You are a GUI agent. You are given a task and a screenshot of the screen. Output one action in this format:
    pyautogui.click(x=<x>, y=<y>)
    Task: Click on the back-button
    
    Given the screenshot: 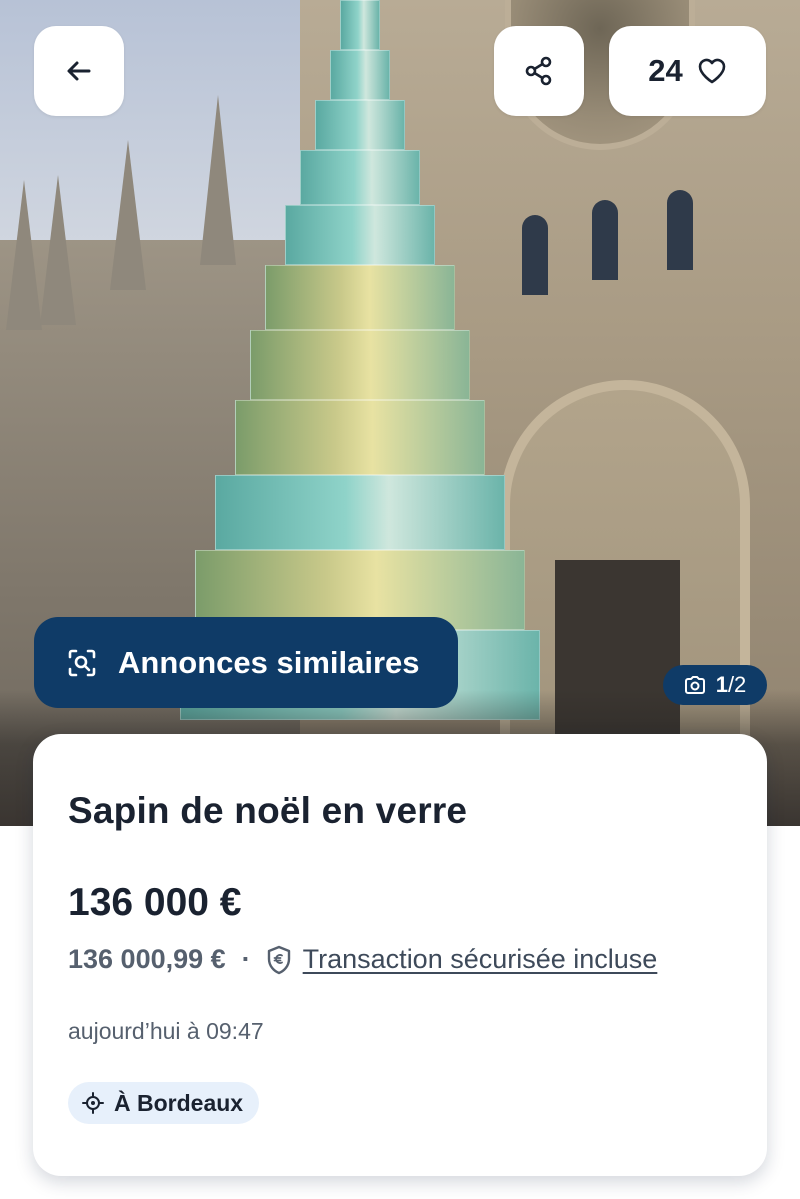 What is the action you would take?
    pyautogui.click(x=79, y=71)
    